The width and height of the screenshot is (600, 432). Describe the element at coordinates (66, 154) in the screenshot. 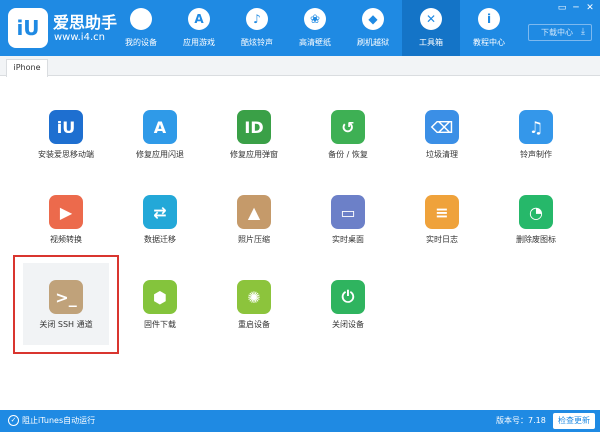

I see `tool-label: 安装爱思移动端` at that location.